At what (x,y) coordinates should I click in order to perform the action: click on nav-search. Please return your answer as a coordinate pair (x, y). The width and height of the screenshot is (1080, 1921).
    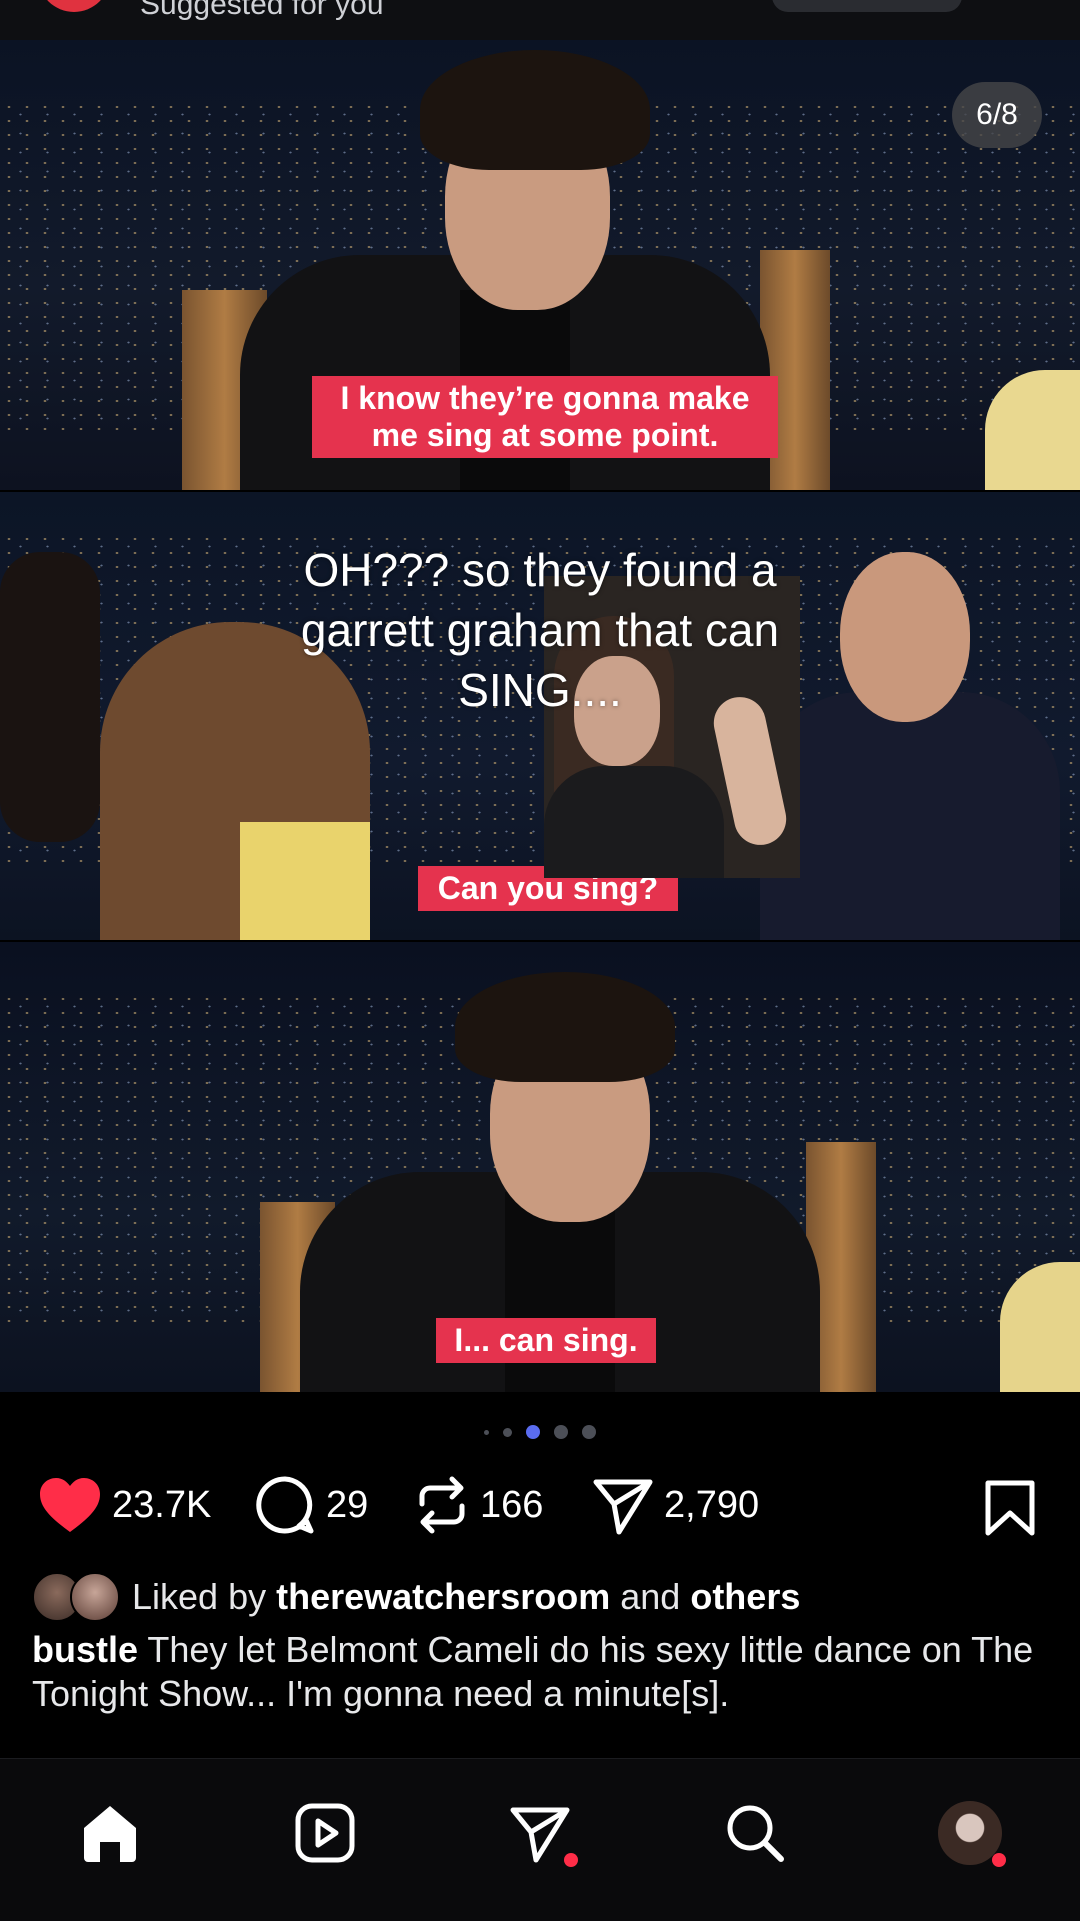
    Looking at the image, I should click on (755, 1833).